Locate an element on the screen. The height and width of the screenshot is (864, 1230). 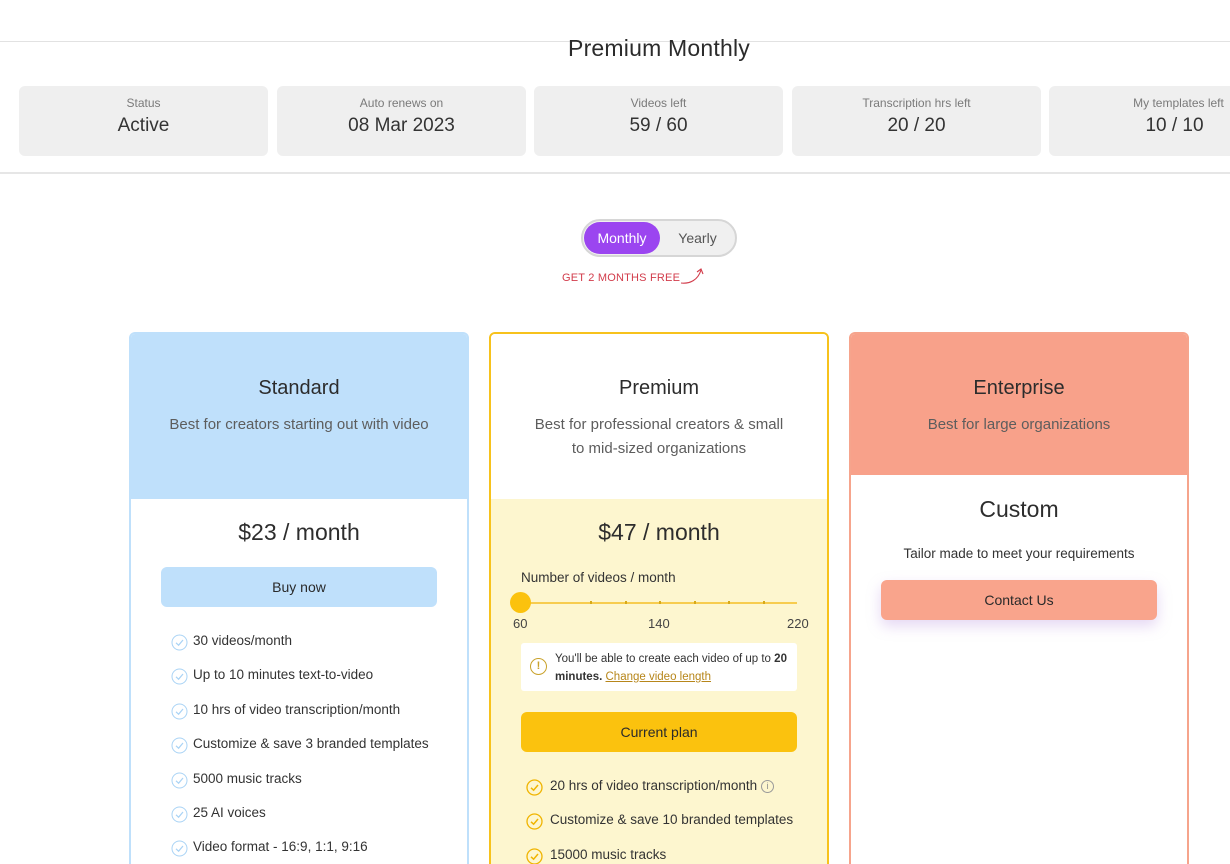
contact-us-button: Contact Us is located at coordinates (1019, 600).